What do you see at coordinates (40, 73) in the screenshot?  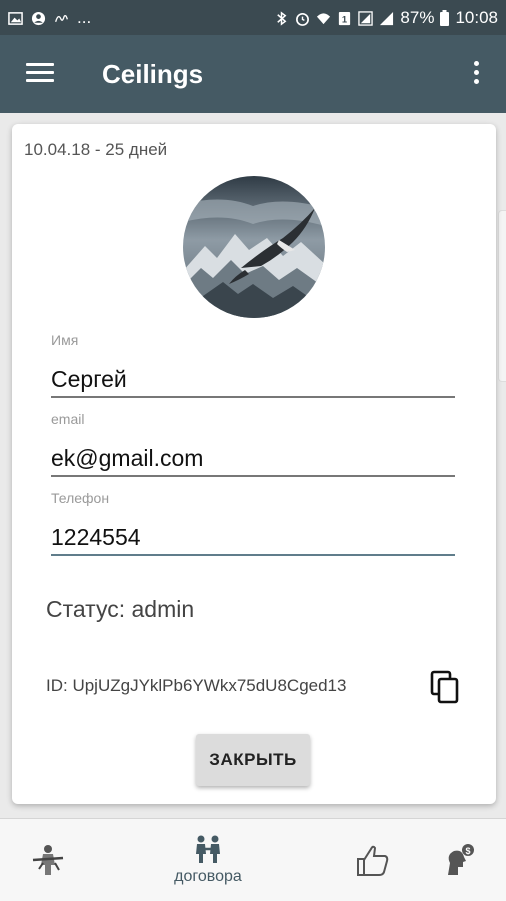 I see `hamburger-icon` at bounding box center [40, 73].